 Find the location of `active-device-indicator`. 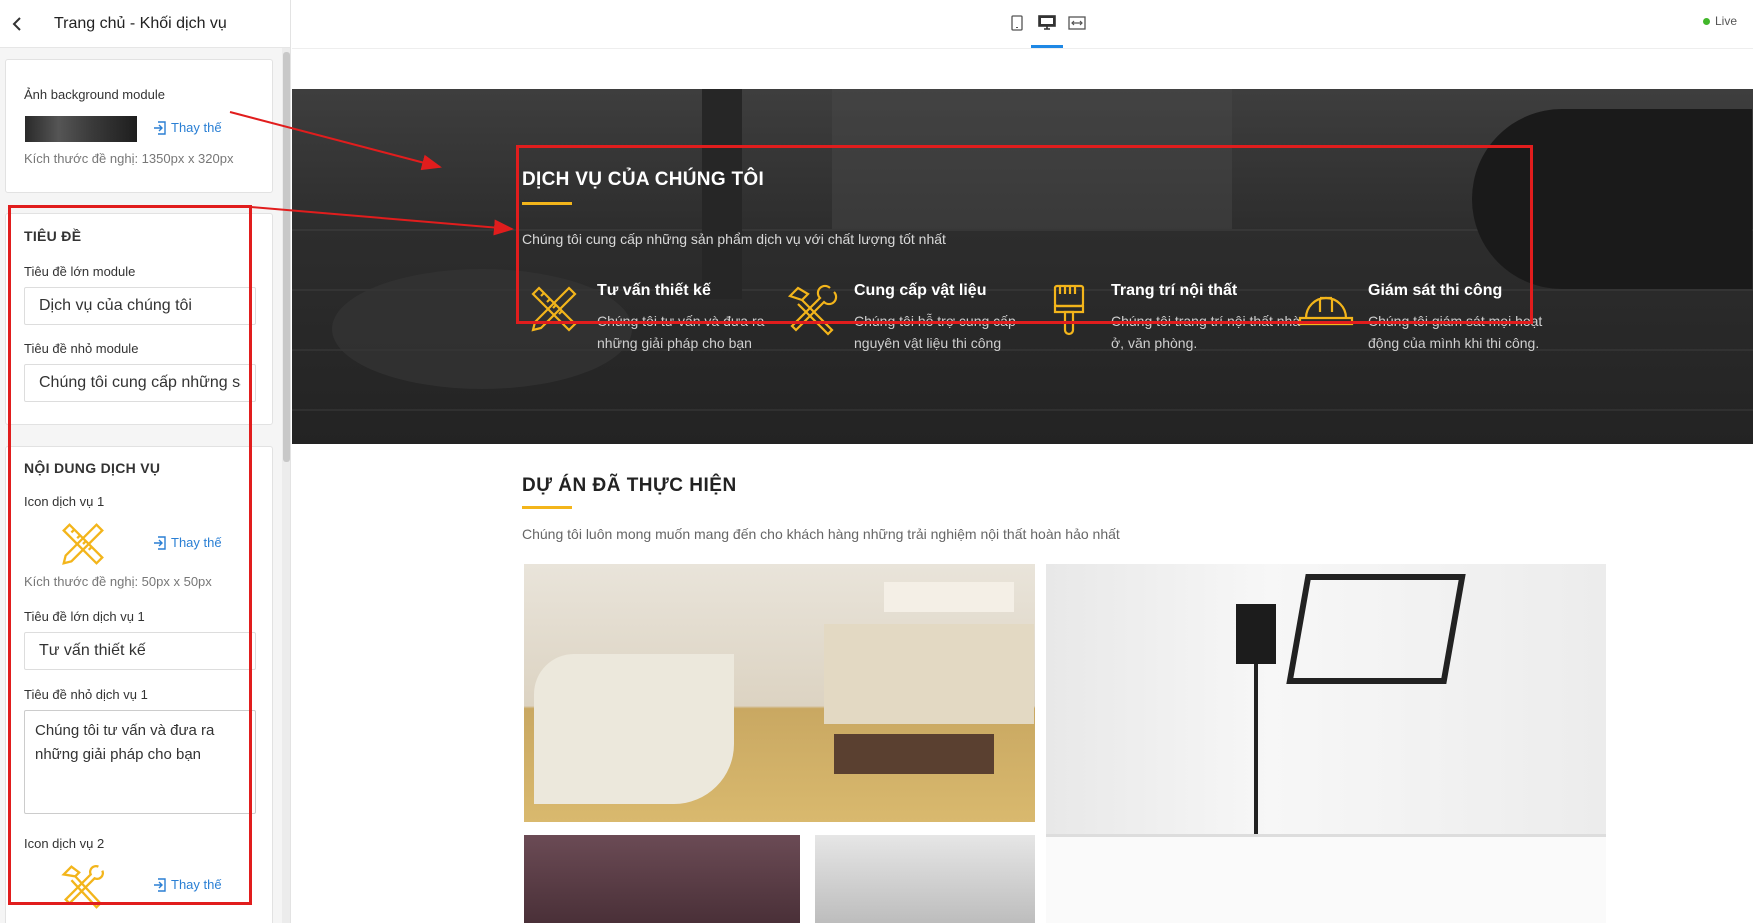

active-device-indicator is located at coordinates (1047, 46).